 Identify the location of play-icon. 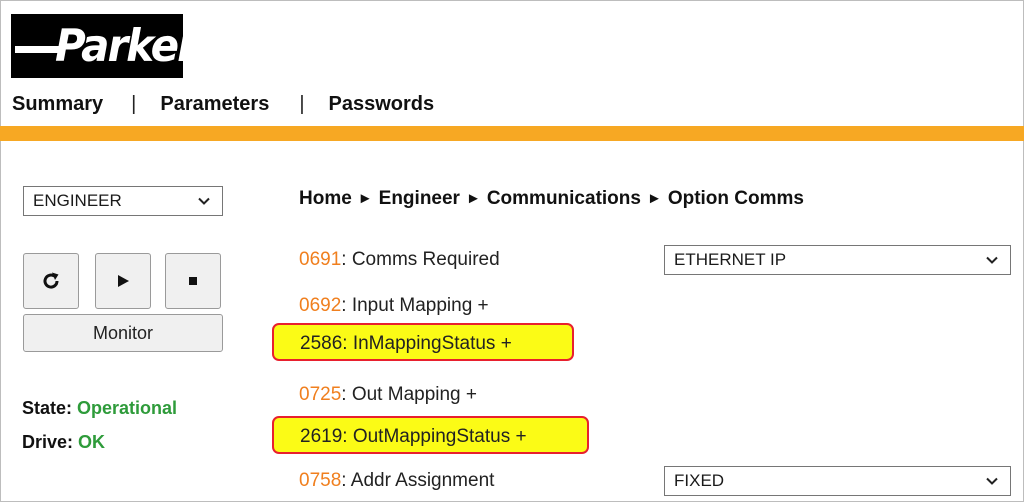
(123, 281).